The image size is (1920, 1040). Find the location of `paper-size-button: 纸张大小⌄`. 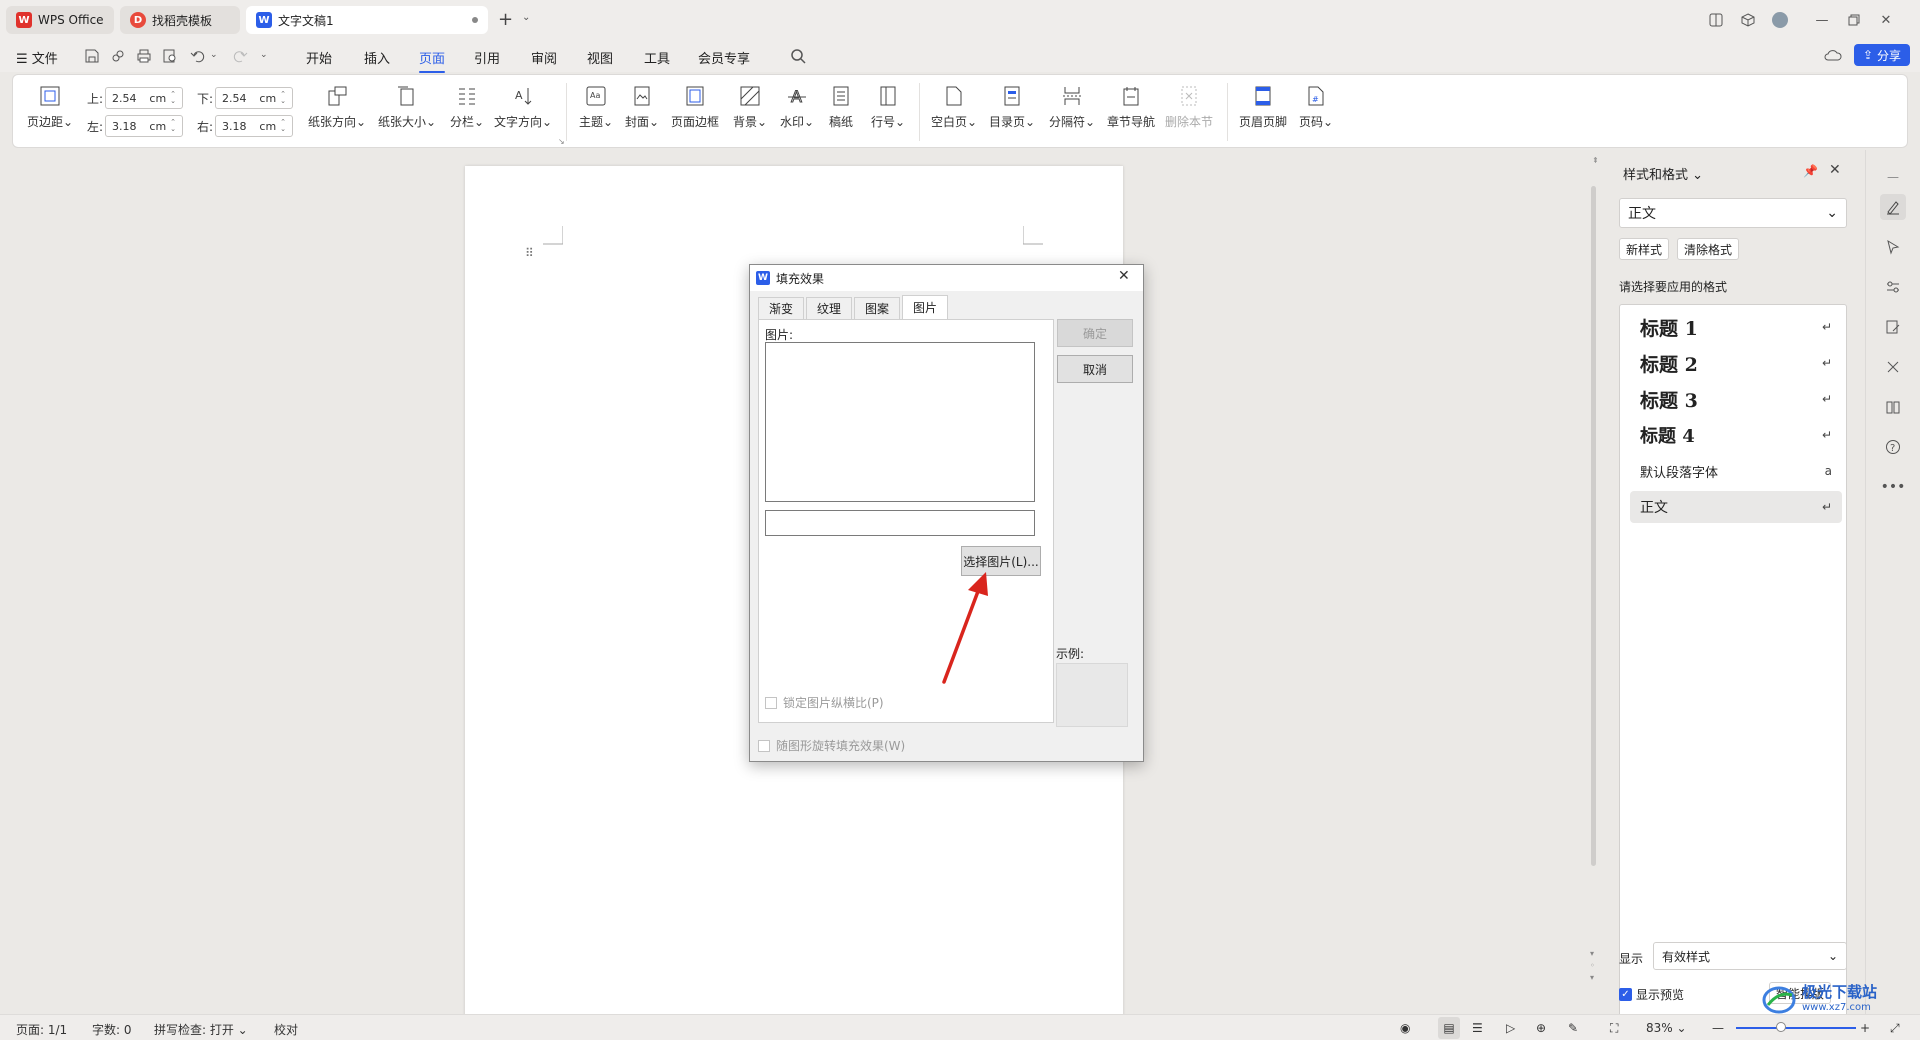

paper-size-button: 纸张大小⌄ is located at coordinates (407, 106).